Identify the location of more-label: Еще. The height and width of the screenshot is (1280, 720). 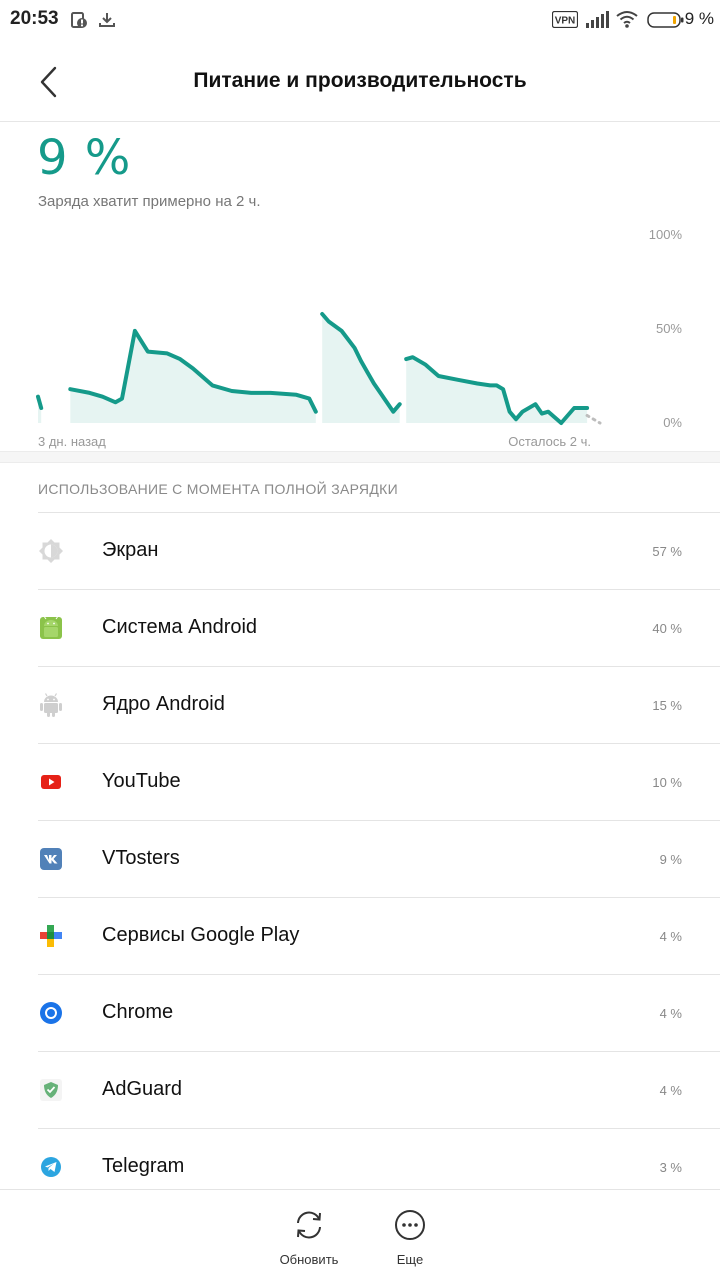
(410, 1259).